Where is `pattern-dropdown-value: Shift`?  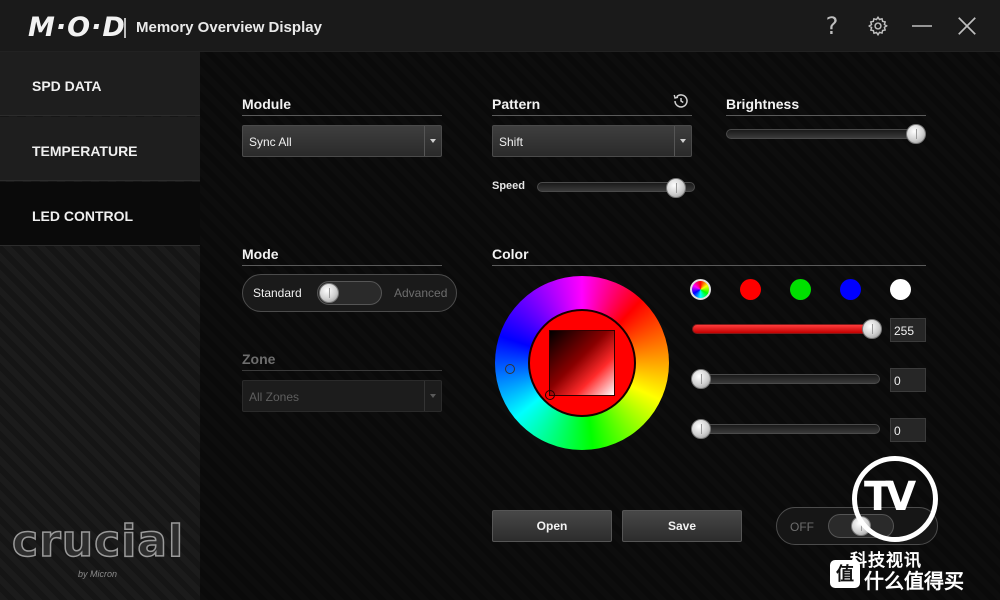
pattern-dropdown-value: Shift is located at coordinates (511, 142).